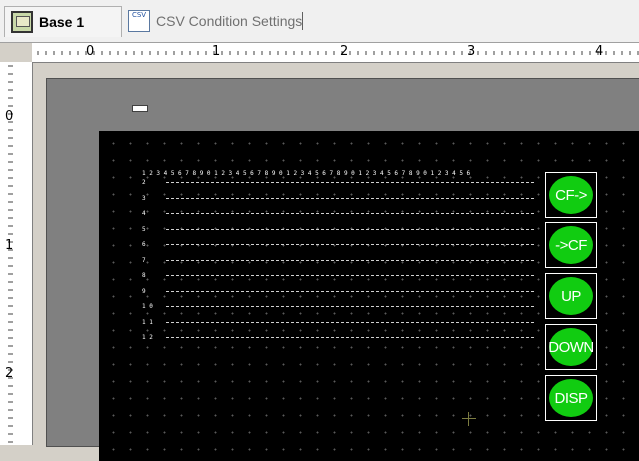 Image resolution: width=639 pixels, height=461 pixels. What do you see at coordinates (9, 373) in the screenshot?
I see `v-ruler-label: 2` at bounding box center [9, 373].